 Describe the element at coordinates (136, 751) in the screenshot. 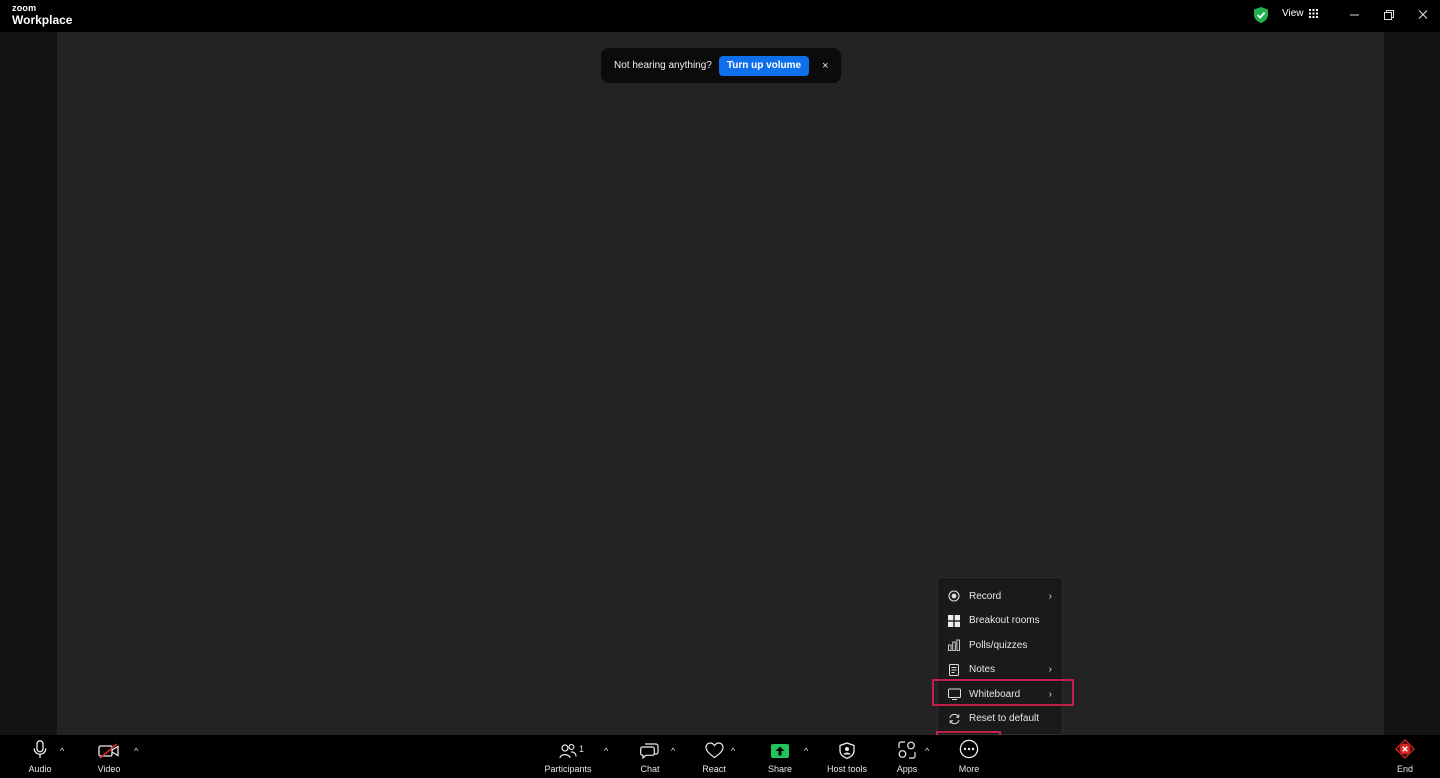

I see `video-options-caret: ^` at that location.